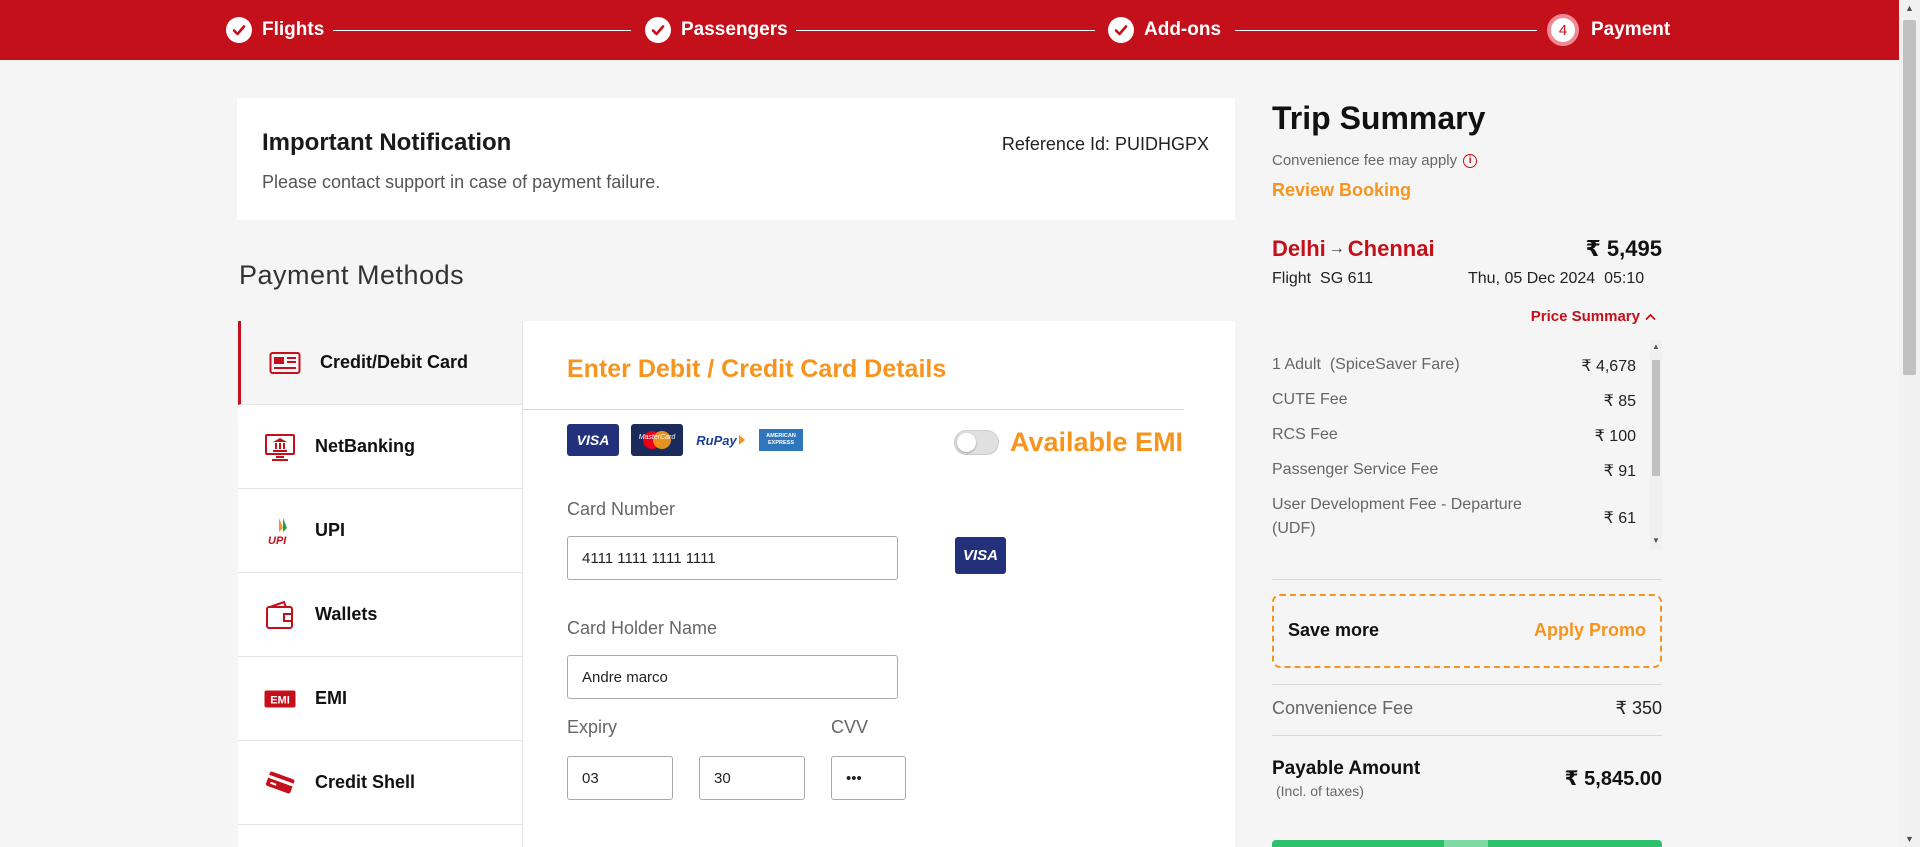 This screenshot has width=1920, height=847. I want to click on method-credit-shell: Credit Shell, so click(380, 783).